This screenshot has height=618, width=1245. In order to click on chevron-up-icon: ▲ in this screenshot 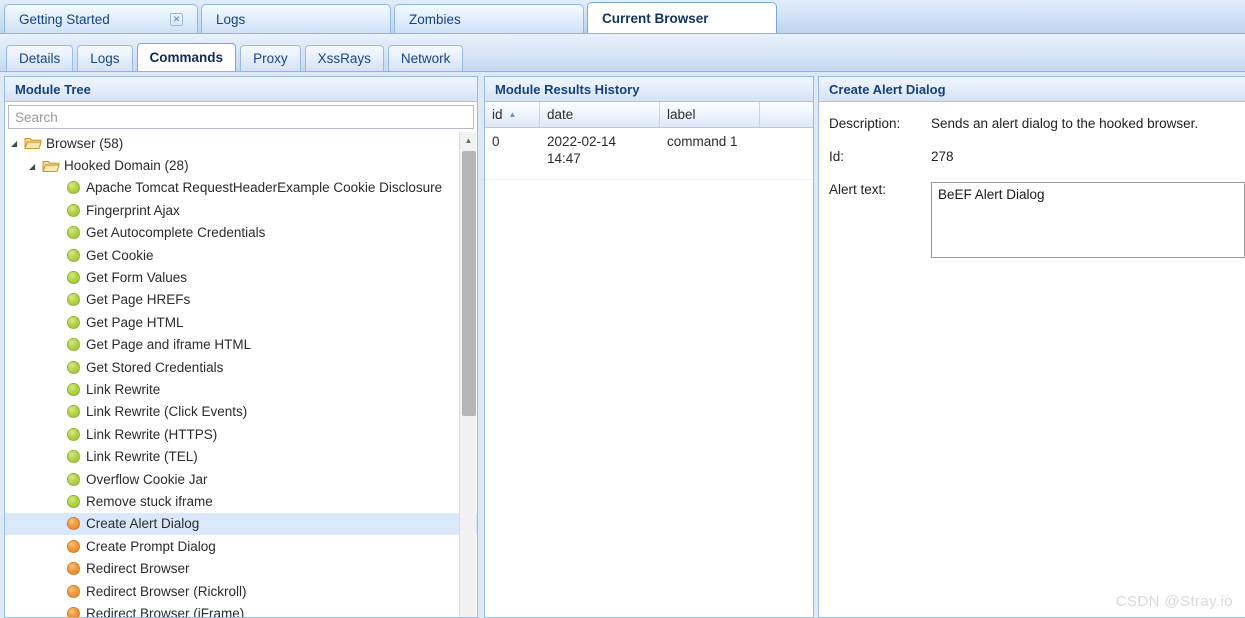, I will do `click(468, 140)`.